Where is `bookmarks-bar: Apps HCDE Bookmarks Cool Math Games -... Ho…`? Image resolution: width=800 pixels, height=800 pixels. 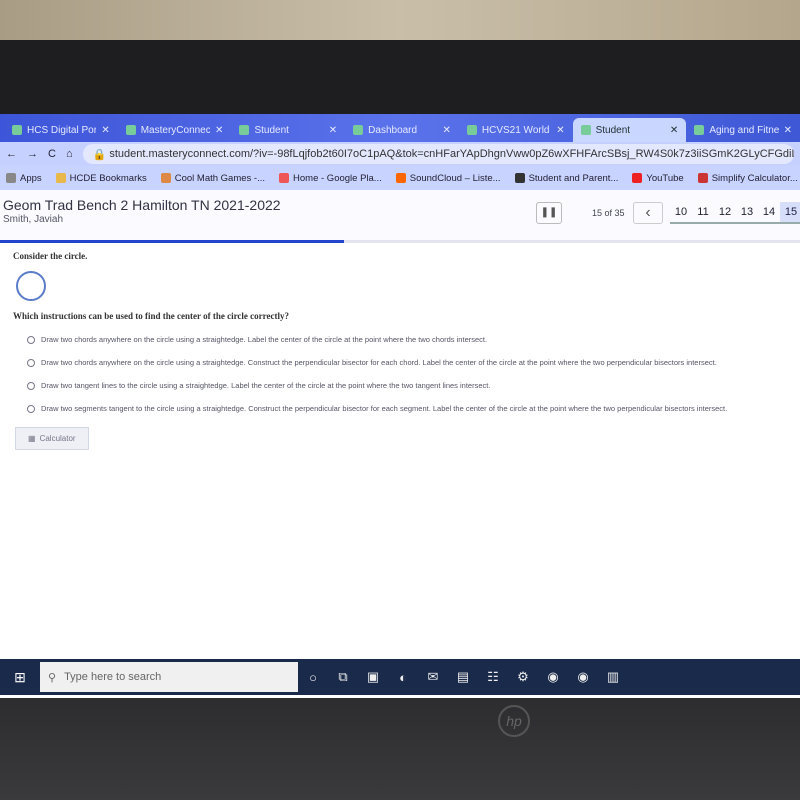 bookmarks-bar: Apps HCDE Bookmarks Cool Math Games -... Ho… is located at coordinates (400, 178).